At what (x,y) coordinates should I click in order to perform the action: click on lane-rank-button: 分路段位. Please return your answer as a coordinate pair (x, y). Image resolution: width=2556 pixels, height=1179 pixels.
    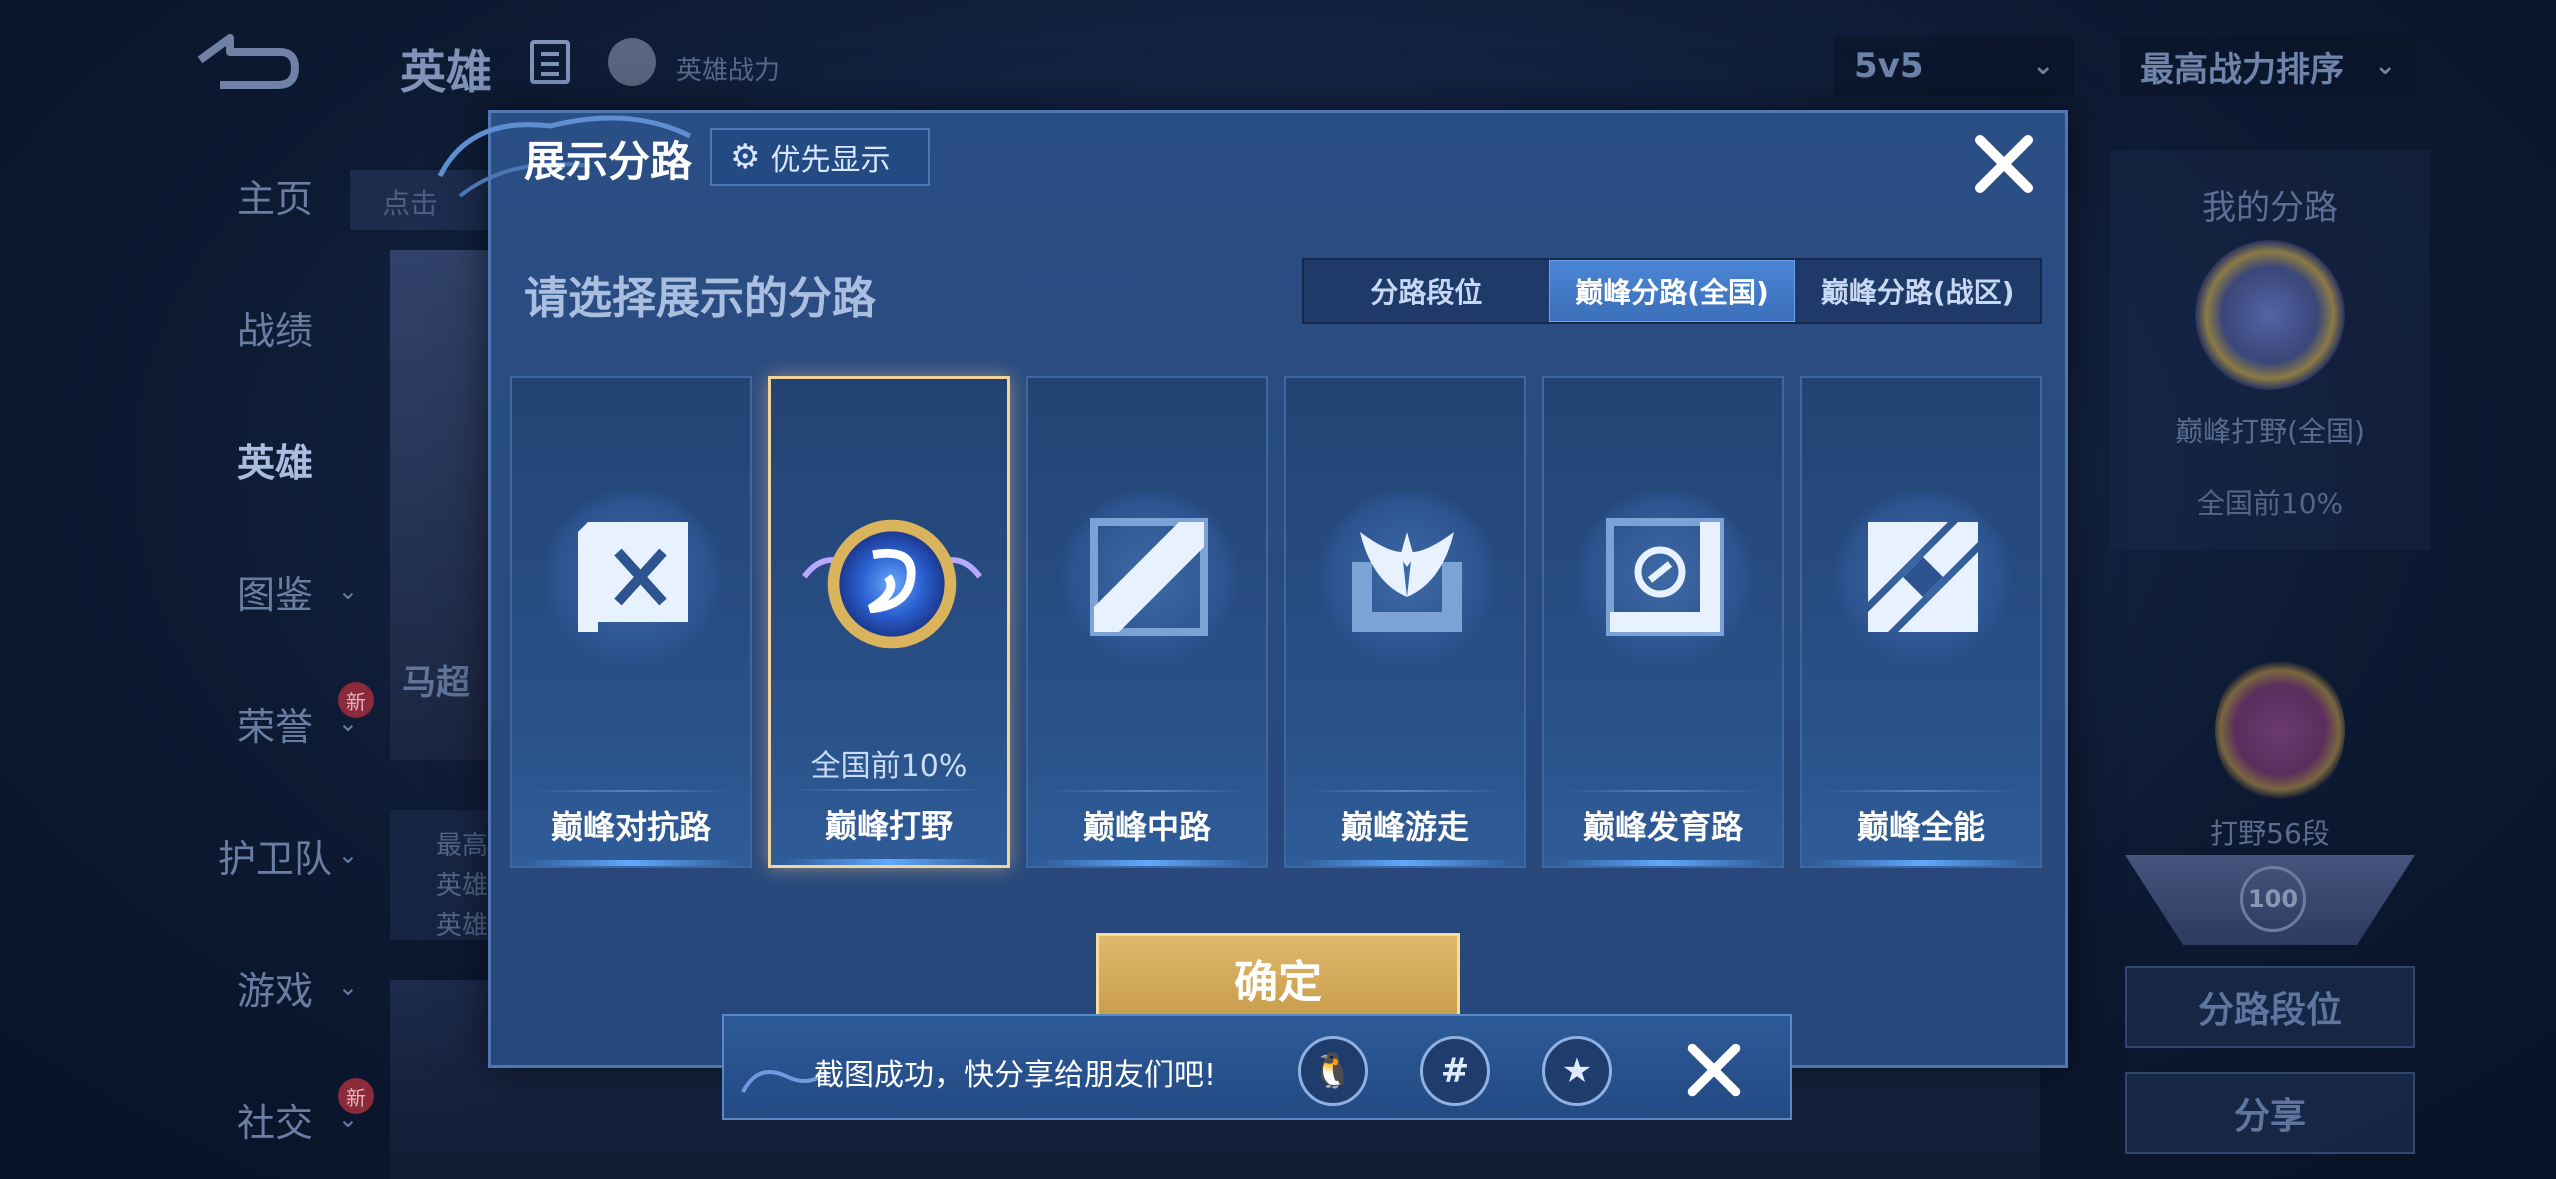
    Looking at the image, I should click on (2270, 1007).